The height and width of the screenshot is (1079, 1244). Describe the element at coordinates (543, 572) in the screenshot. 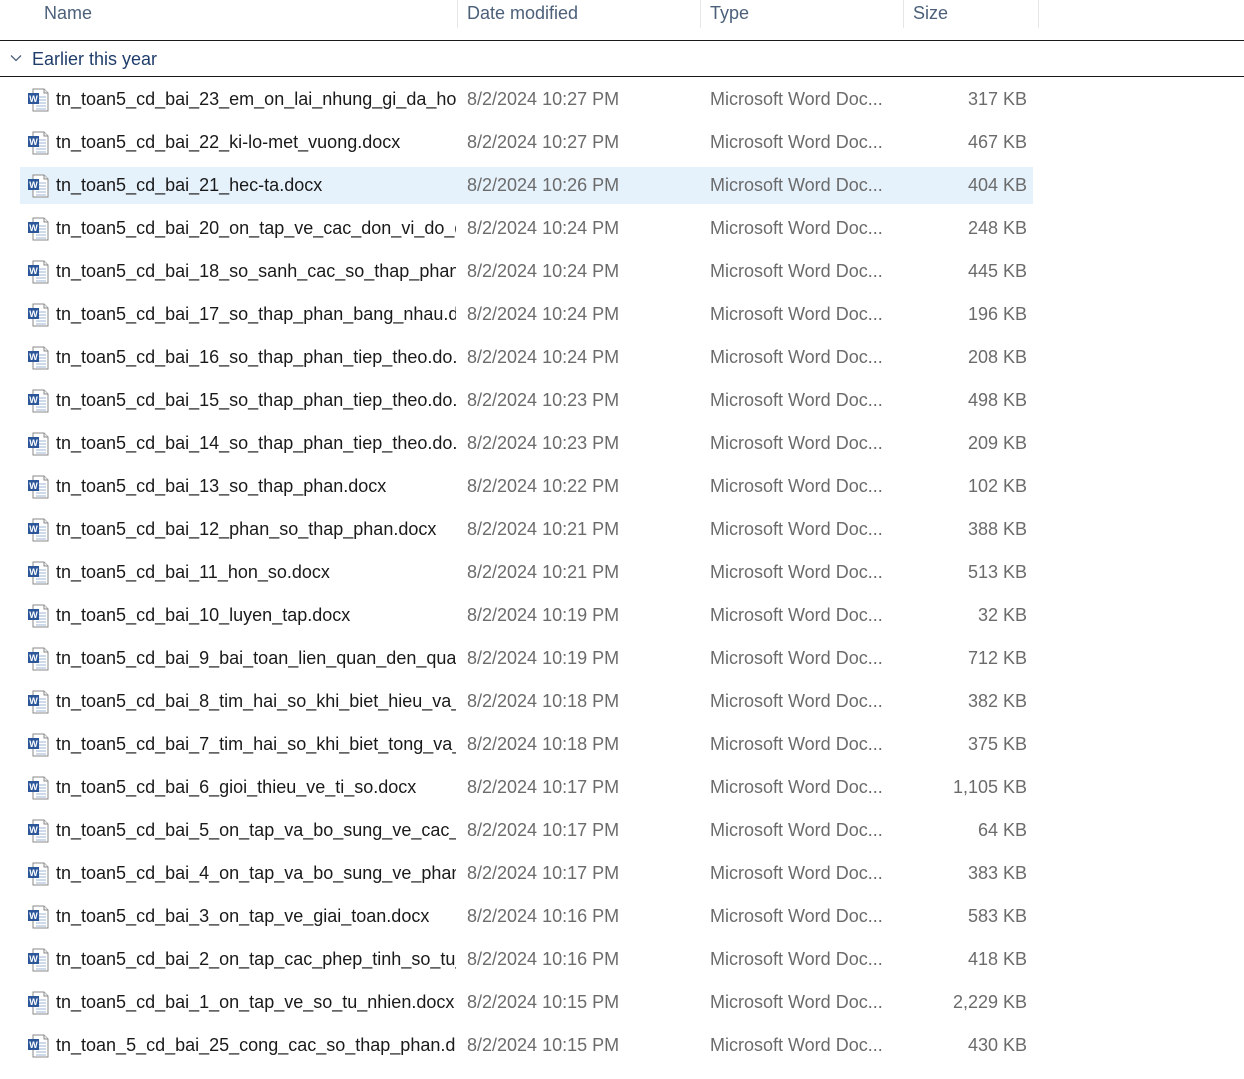

I see `file-date-modified: 8/2/2024 10:21 PM` at that location.